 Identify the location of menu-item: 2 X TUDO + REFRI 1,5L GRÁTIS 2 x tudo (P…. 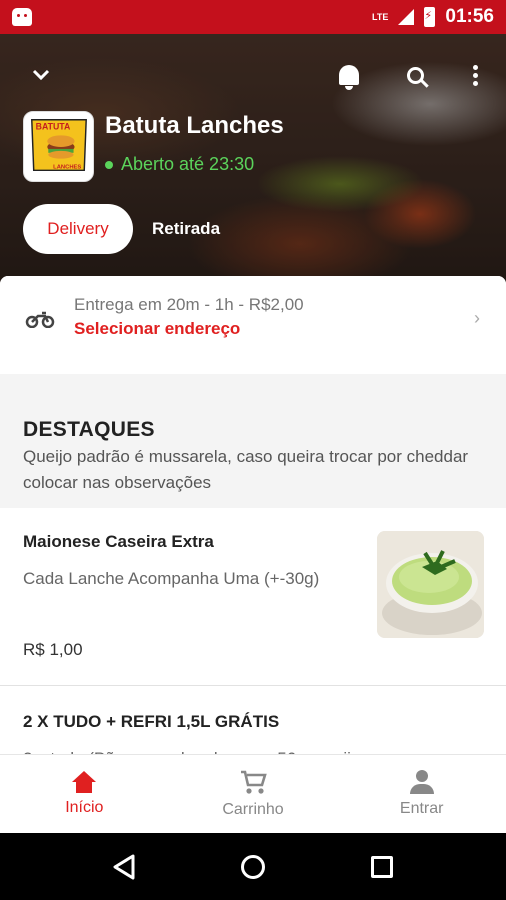
(253, 720).